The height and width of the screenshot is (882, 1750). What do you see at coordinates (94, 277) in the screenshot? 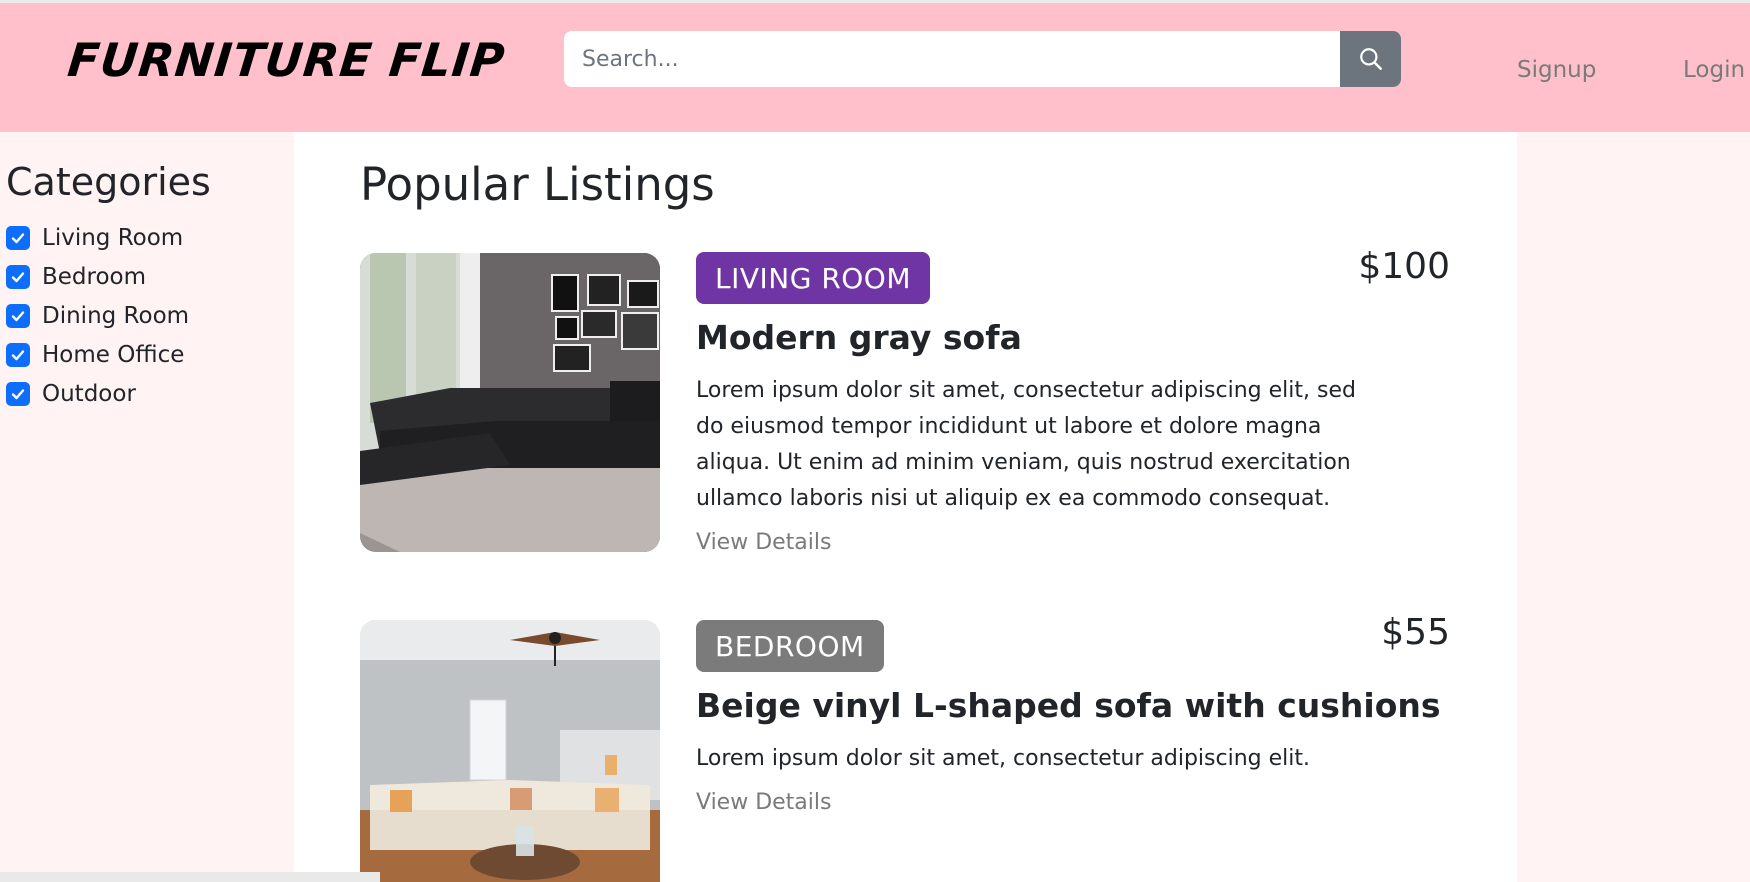
I see `category-label: Bedroom` at bounding box center [94, 277].